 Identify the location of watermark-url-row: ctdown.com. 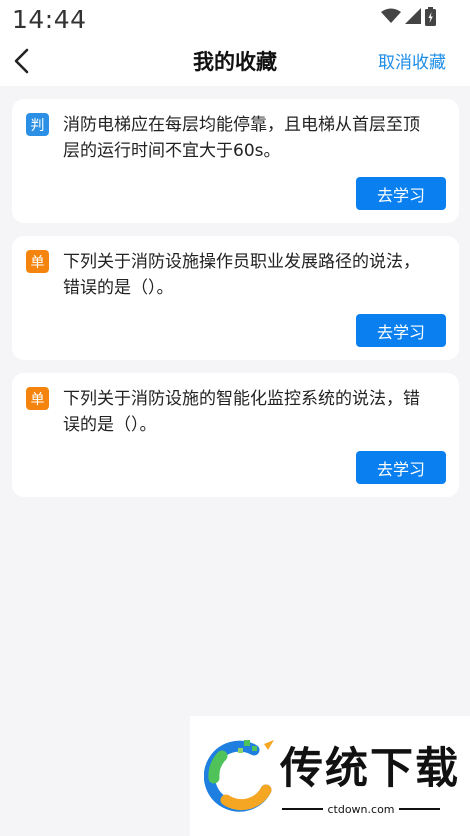
(361, 809).